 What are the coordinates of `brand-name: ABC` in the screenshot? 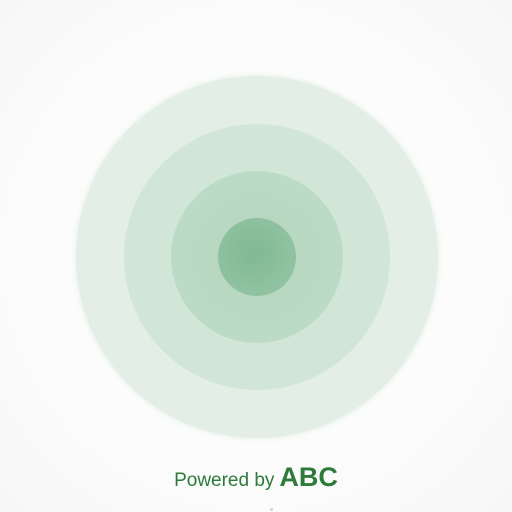 It's located at (308, 477).